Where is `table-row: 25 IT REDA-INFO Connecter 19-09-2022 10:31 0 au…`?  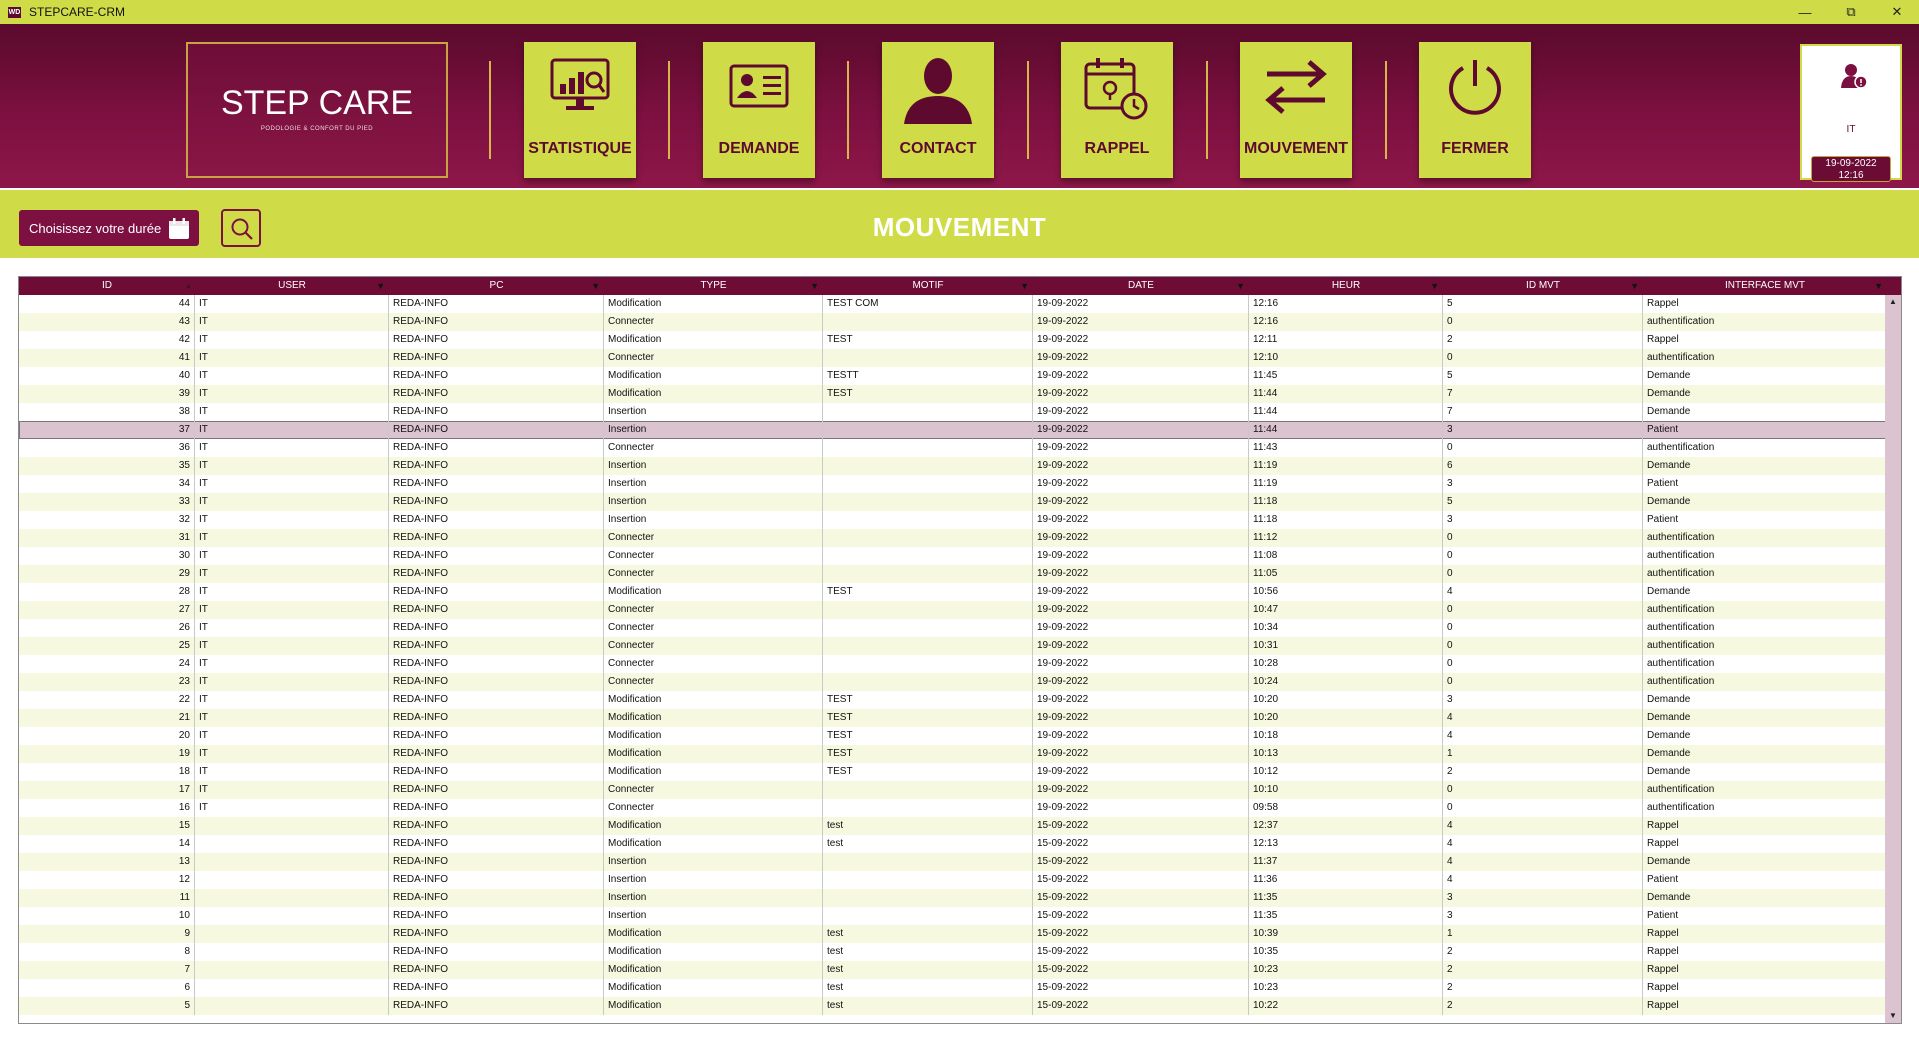 table-row: 25 IT REDA-INFO Connecter 19-09-2022 10:31 0 au… is located at coordinates (953, 646).